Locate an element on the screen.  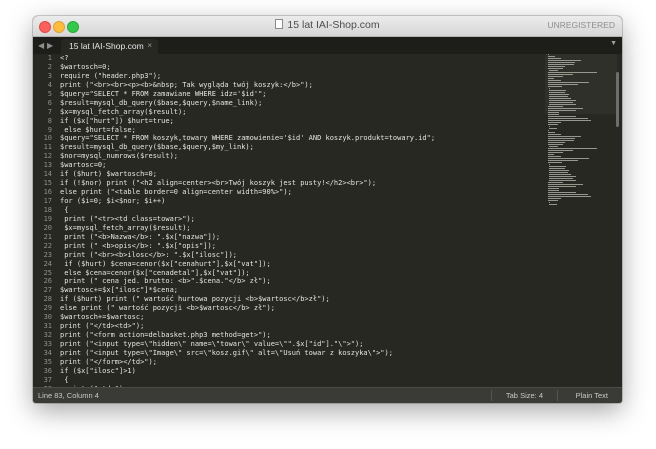
code-line: if ($hurt) $wartosch=0; is located at coordinates (300, 174).